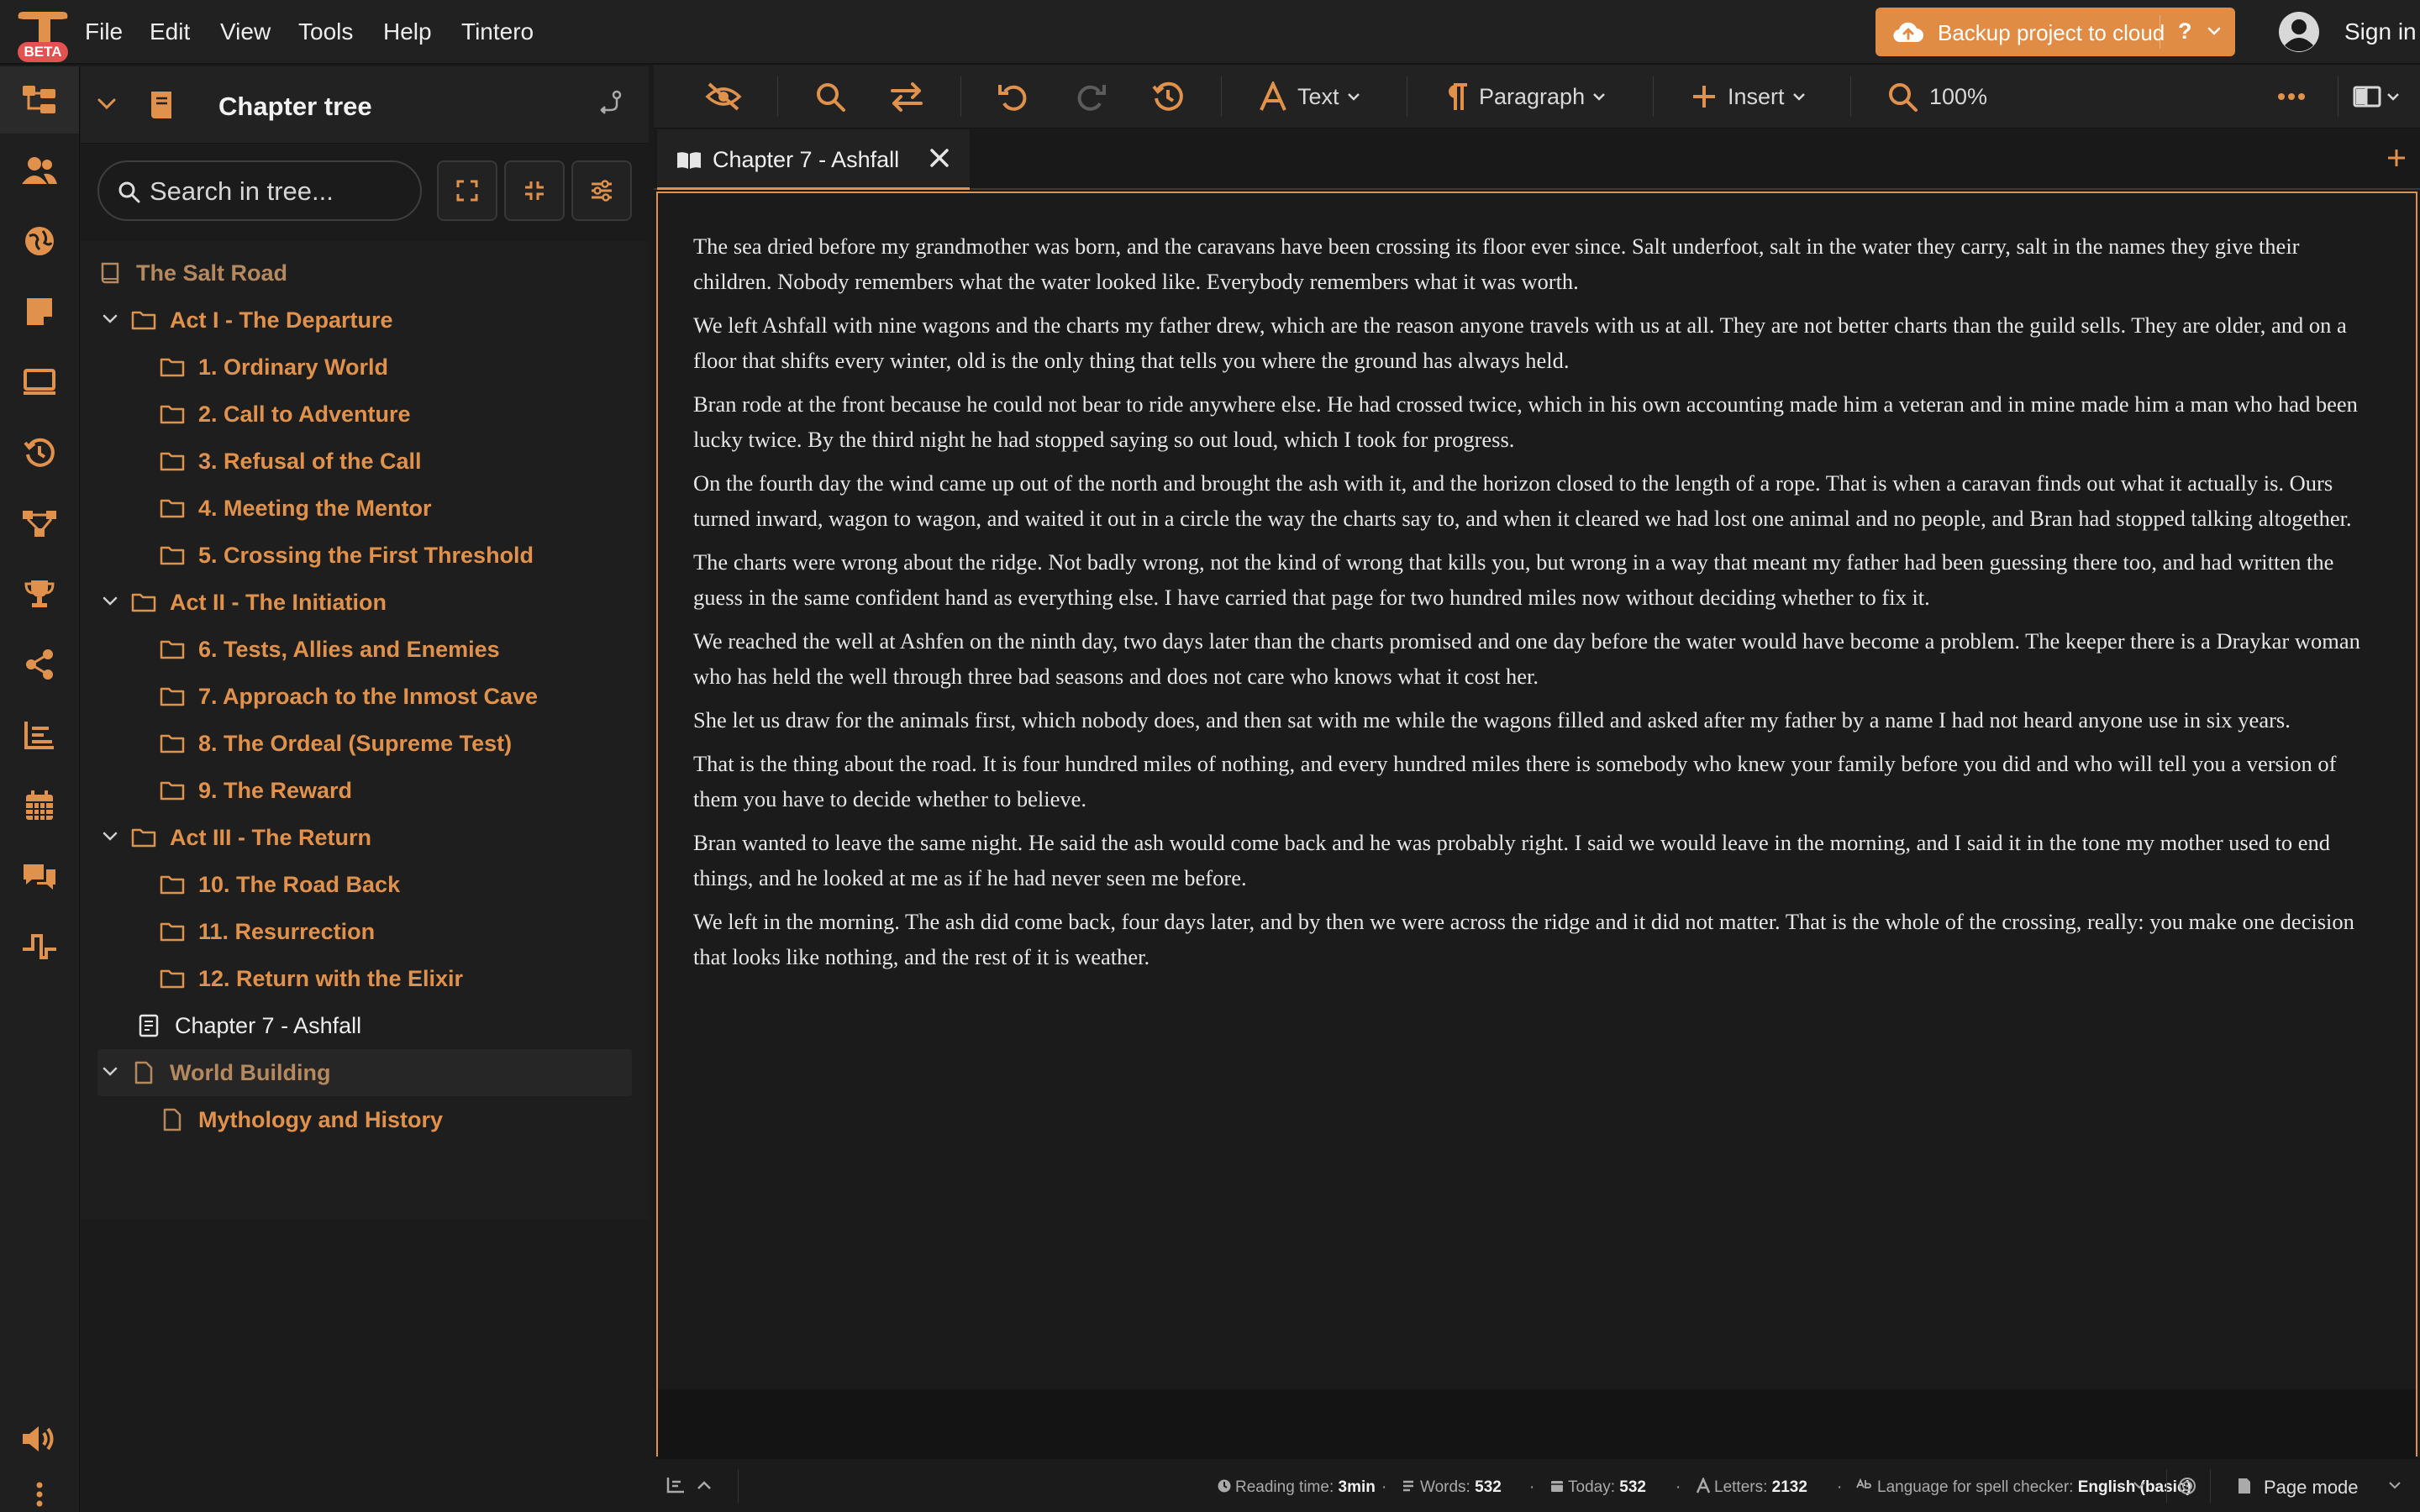 The image size is (2420, 1512). I want to click on share-icon, so click(39, 664).